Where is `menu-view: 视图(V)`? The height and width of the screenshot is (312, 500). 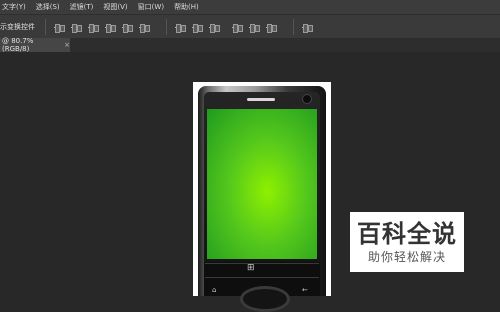
menu-view: 视图(V) is located at coordinates (115, 7).